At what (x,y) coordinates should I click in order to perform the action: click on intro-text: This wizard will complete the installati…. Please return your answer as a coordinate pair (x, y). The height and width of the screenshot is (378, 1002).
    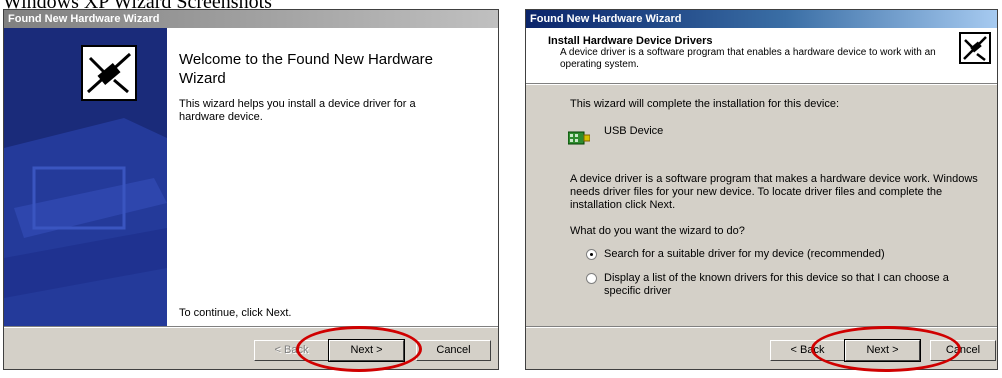
    Looking at the image, I should click on (705, 104).